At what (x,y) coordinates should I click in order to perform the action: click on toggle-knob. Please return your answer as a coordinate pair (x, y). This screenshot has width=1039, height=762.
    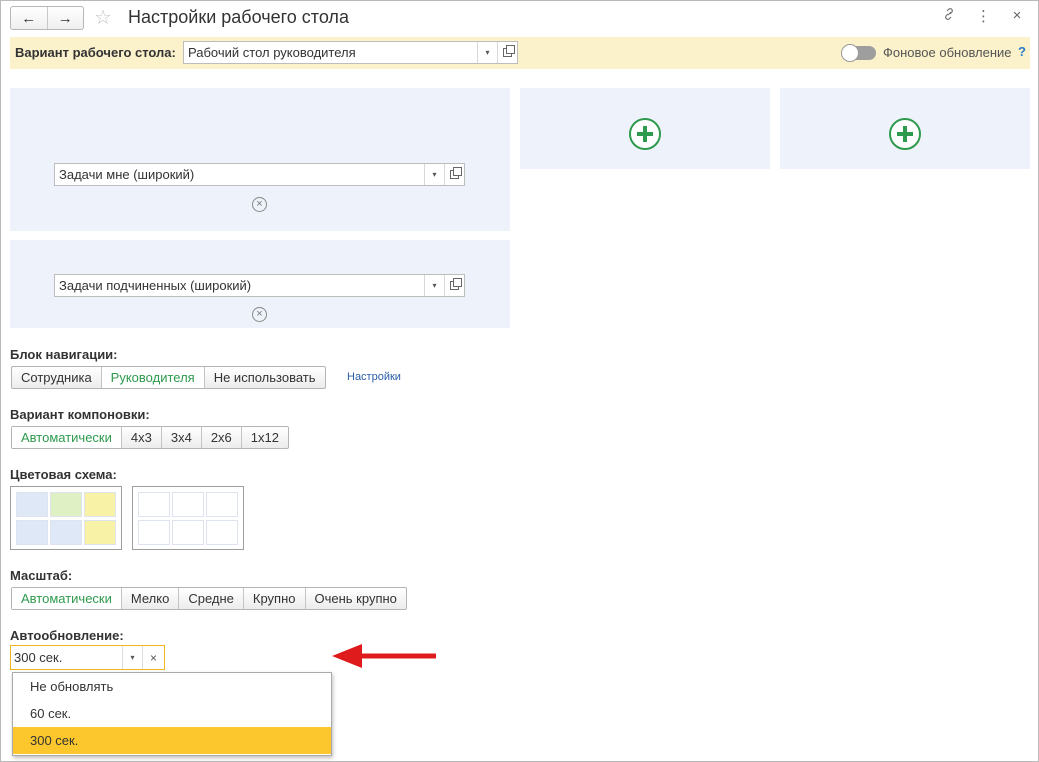
    Looking at the image, I should click on (850, 53).